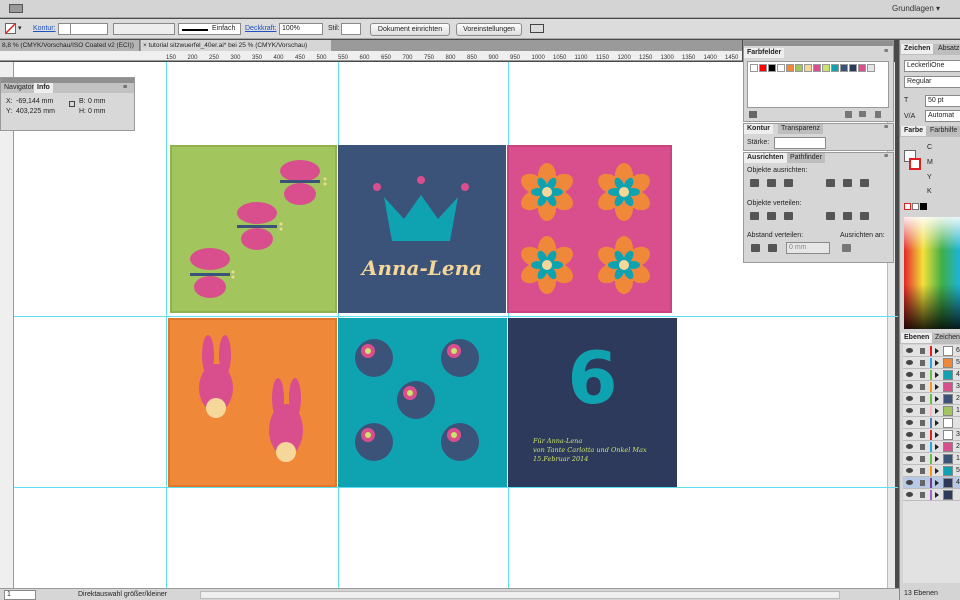 The width and height of the screenshot is (960, 600). Describe the element at coordinates (19, 88) in the screenshot. I see `tab-navigator: Navigator` at that location.